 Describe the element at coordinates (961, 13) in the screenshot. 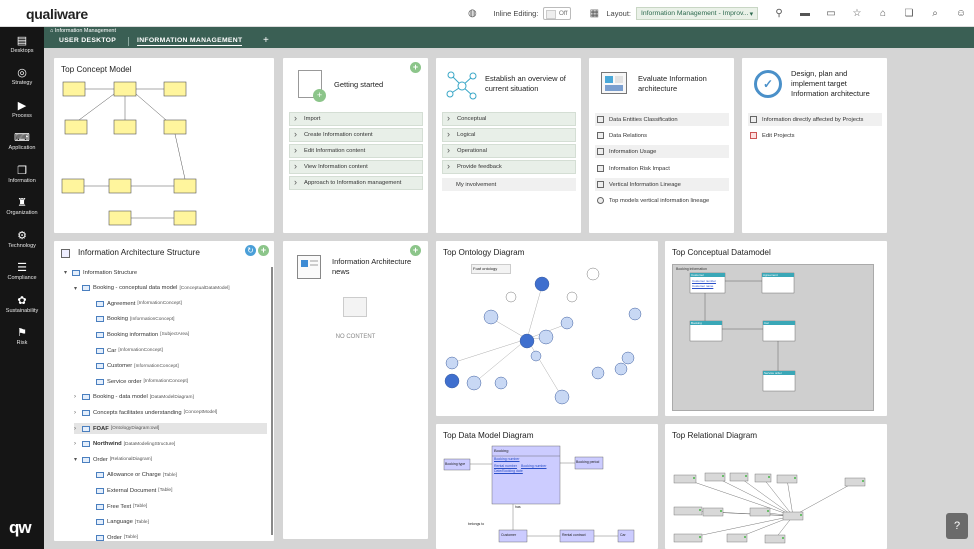

I see `user-icon: ☺` at that location.